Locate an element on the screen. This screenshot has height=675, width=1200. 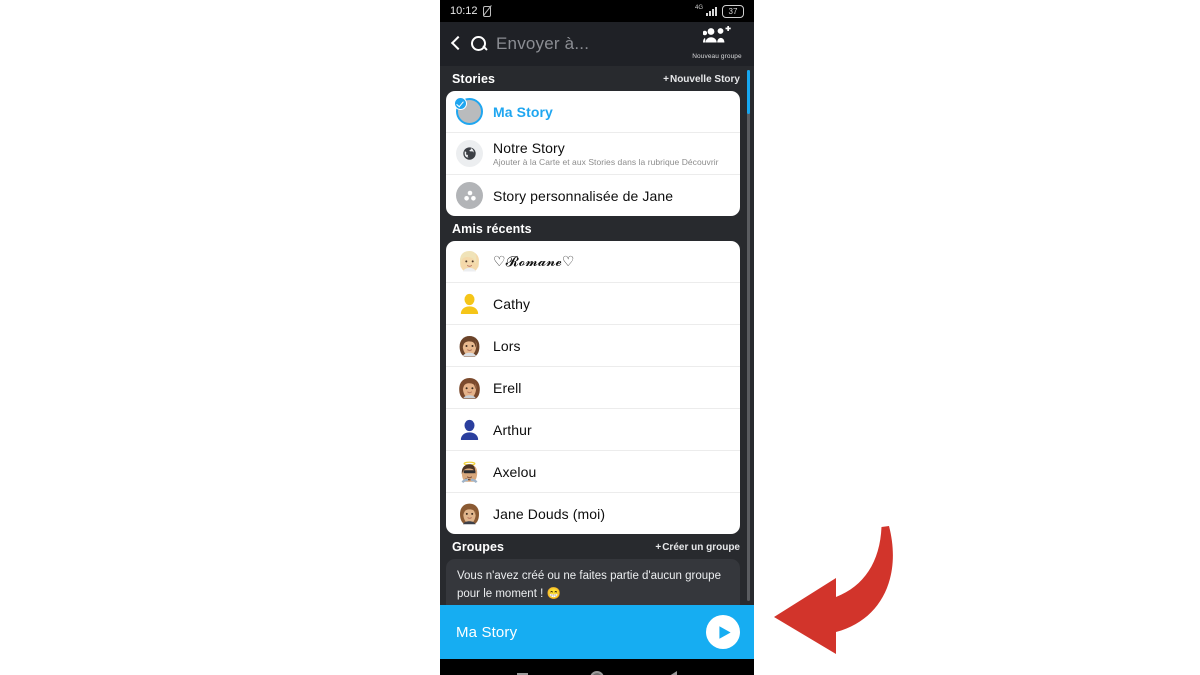
create-group-button: +Créer un groupe is located at coordinates (697, 547).